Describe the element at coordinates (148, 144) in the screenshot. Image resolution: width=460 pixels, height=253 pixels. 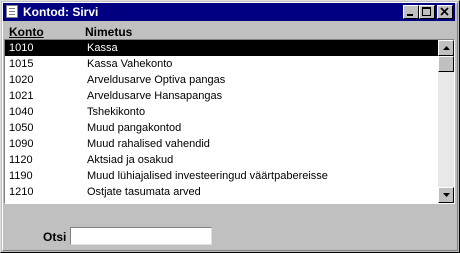
I see `account-name: Muud rahalised vahendid` at that location.